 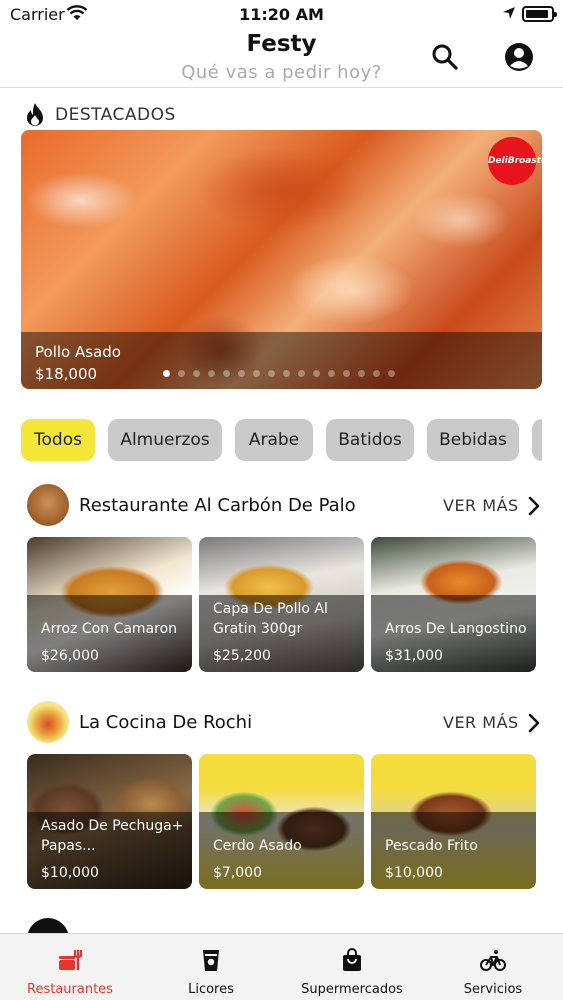 What do you see at coordinates (537, 440) in the screenshot?
I see `category-chip` at bounding box center [537, 440].